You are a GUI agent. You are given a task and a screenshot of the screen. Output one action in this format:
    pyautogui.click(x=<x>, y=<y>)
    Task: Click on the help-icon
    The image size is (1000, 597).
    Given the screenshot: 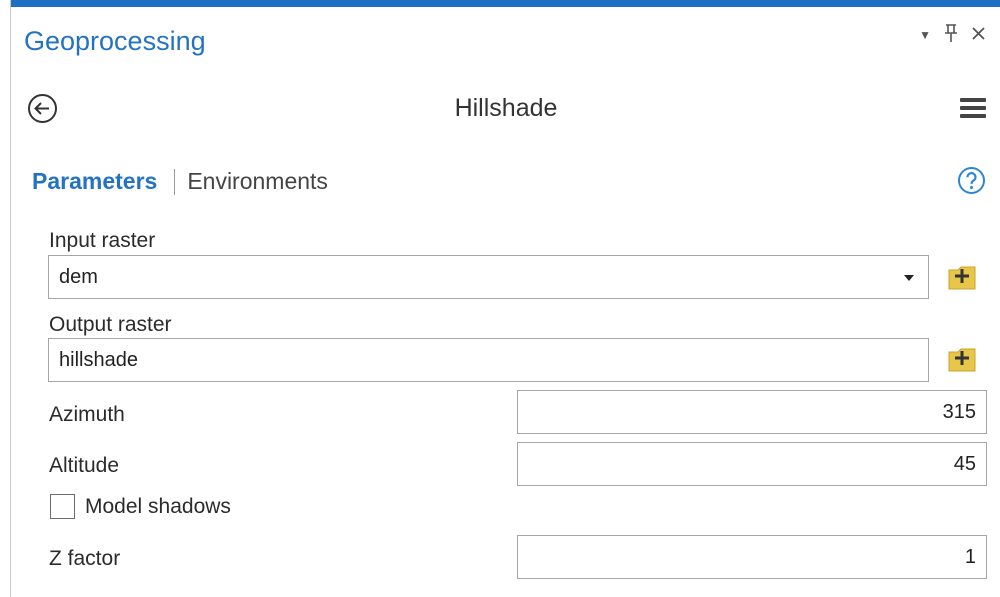 What is the action you would take?
    pyautogui.click(x=971, y=180)
    